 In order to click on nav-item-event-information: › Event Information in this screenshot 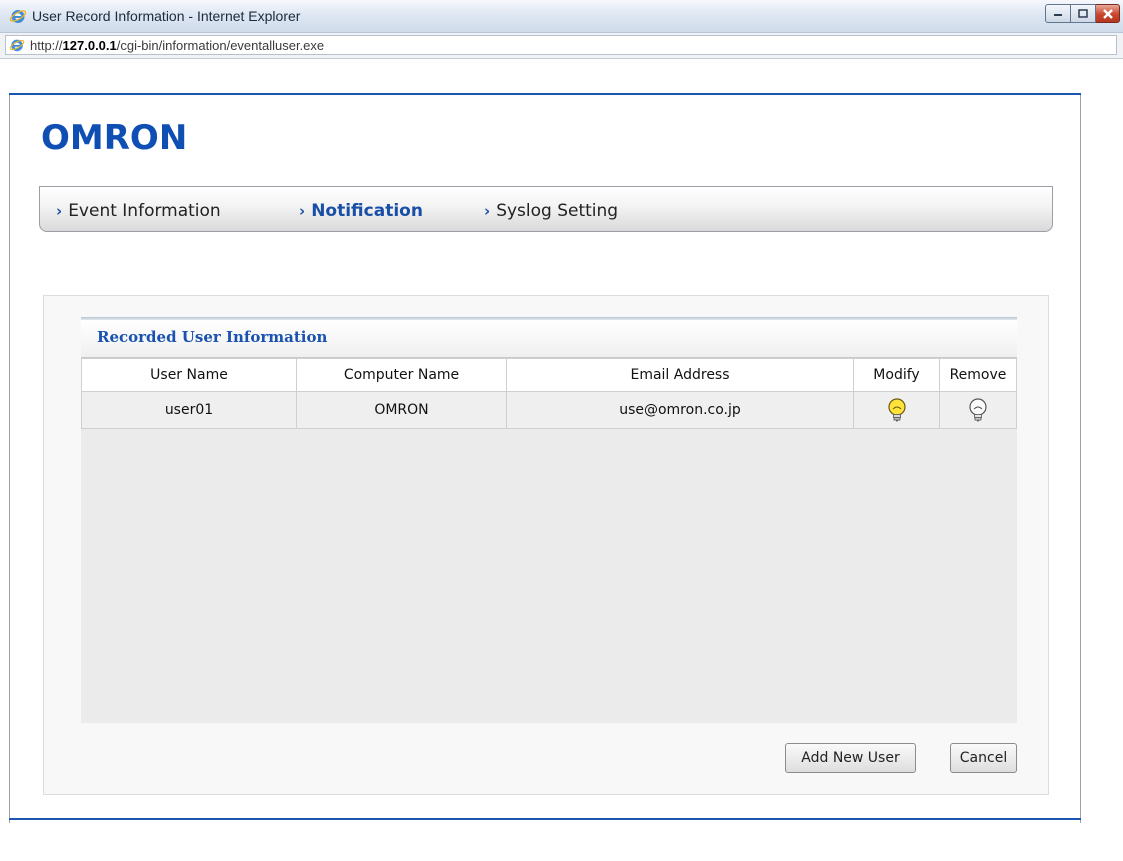, I will do `click(138, 211)`.